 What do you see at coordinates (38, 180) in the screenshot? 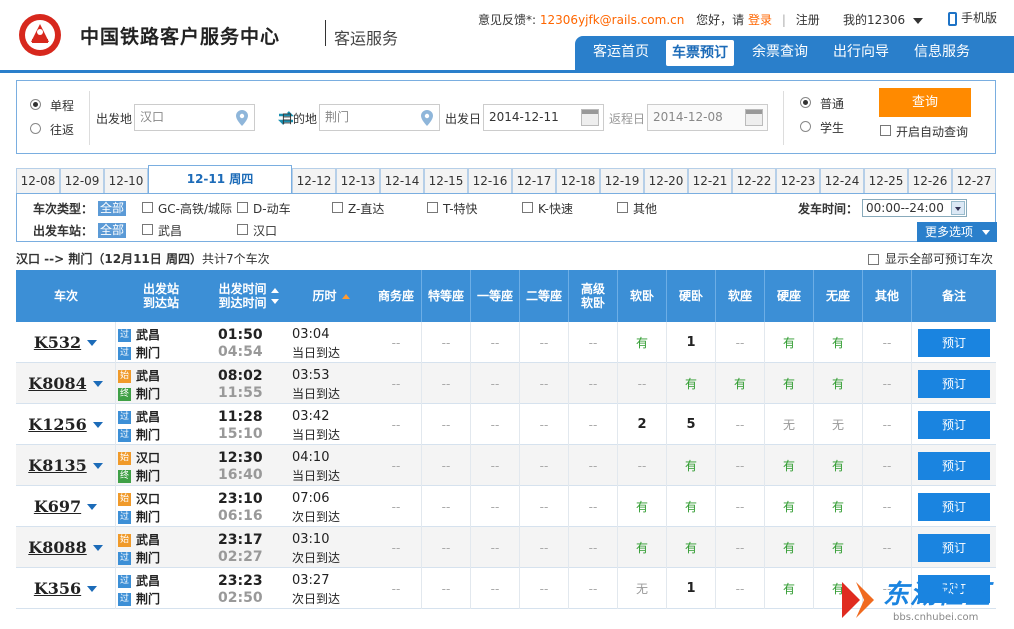
I see `tab-date: 12-08` at bounding box center [38, 180].